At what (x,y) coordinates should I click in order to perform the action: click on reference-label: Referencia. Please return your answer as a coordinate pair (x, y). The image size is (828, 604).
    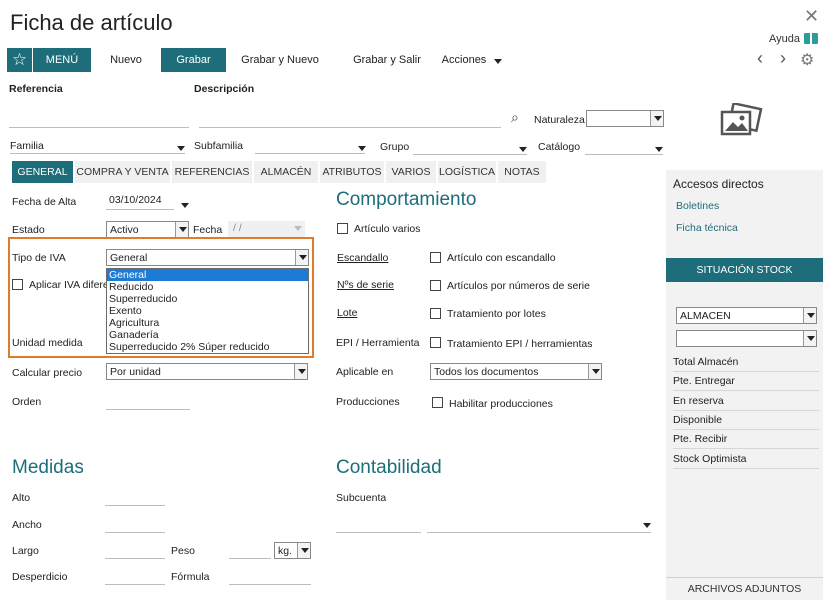
    Looking at the image, I should click on (36, 89).